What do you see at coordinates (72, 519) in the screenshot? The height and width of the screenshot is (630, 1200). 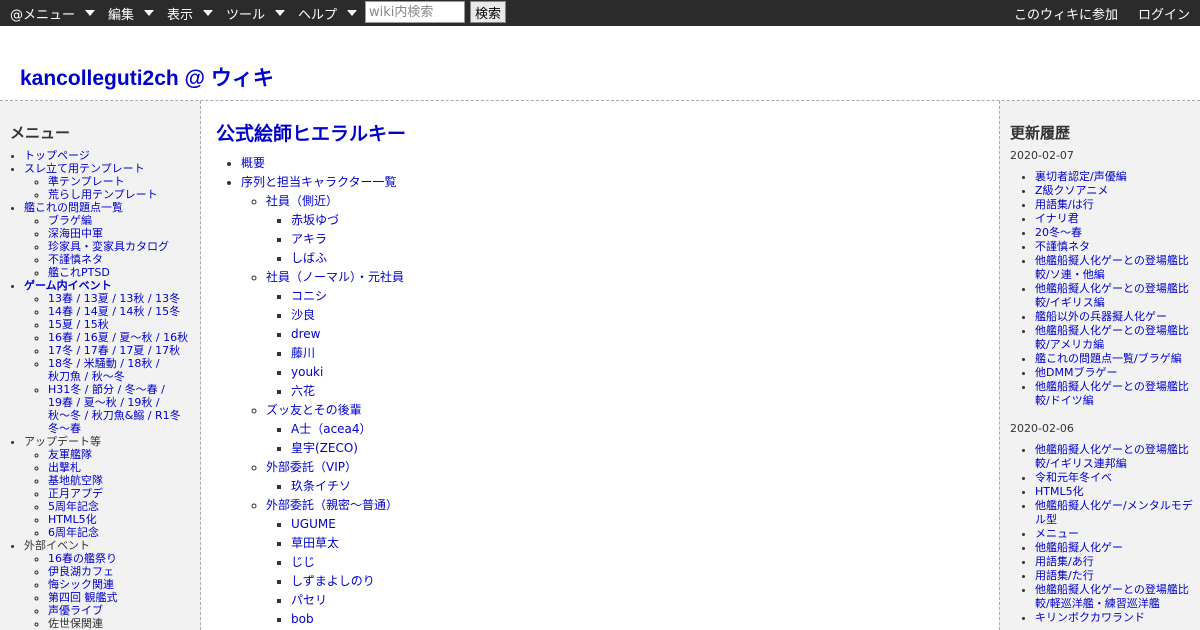 I see `sidebar-item-html5: HTML5化` at bounding box center [72, 519].